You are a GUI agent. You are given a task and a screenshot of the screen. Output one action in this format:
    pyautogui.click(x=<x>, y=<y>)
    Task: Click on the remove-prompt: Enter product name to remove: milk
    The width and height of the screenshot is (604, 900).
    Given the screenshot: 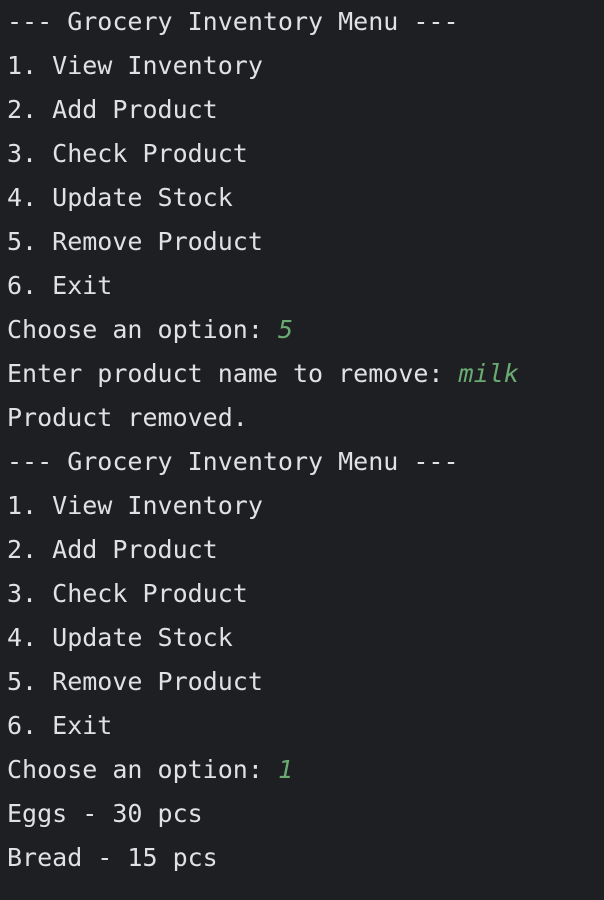 What is the action you would take?
    pyautogui.click(x=302, y=374)
    